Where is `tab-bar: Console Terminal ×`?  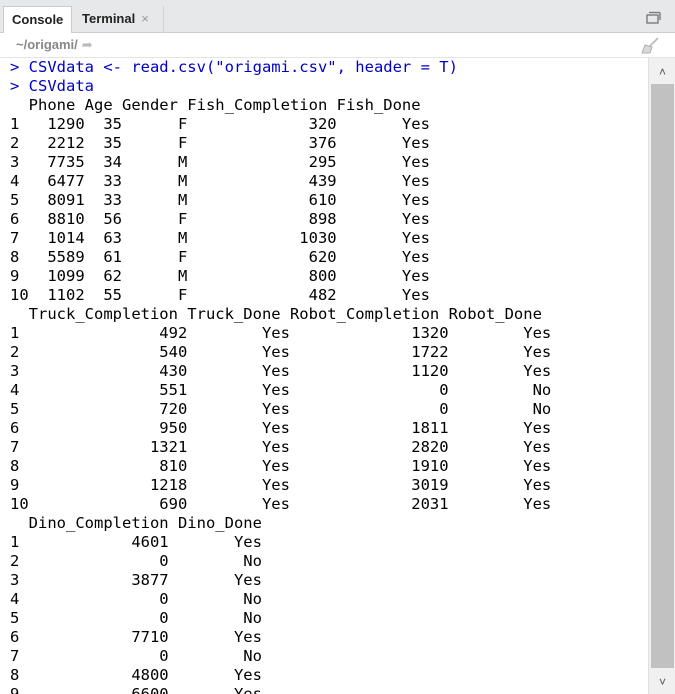 tab-bar: Console Terminal × is located at coordinates (337, 16).